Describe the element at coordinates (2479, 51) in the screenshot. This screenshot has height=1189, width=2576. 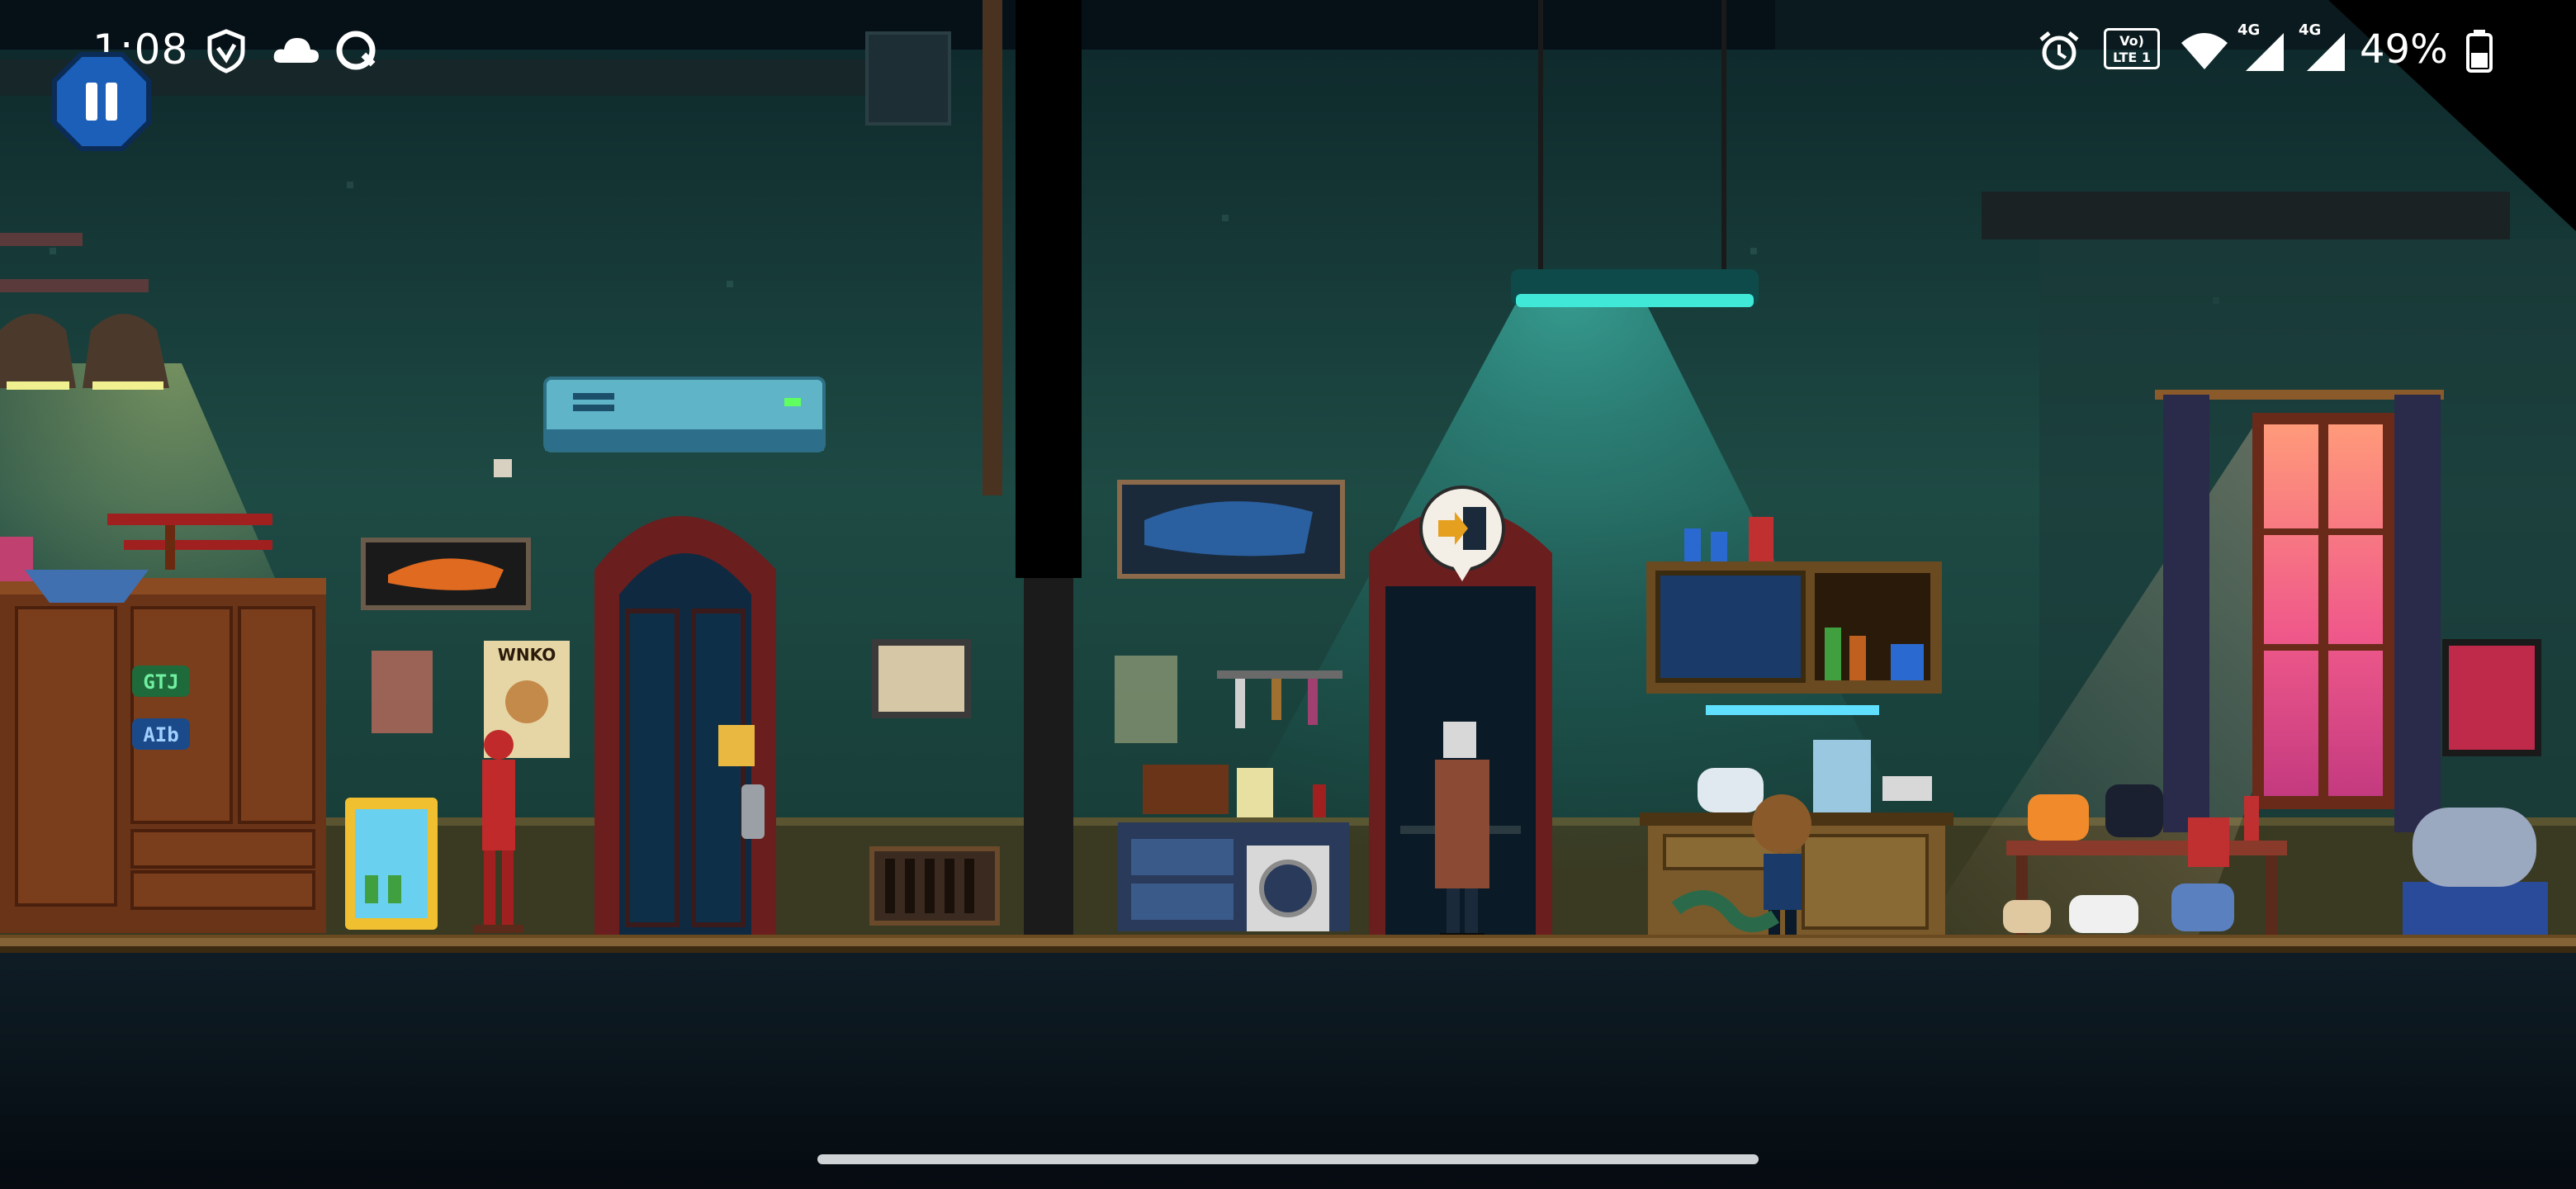
I see `battery-icon` at that location.